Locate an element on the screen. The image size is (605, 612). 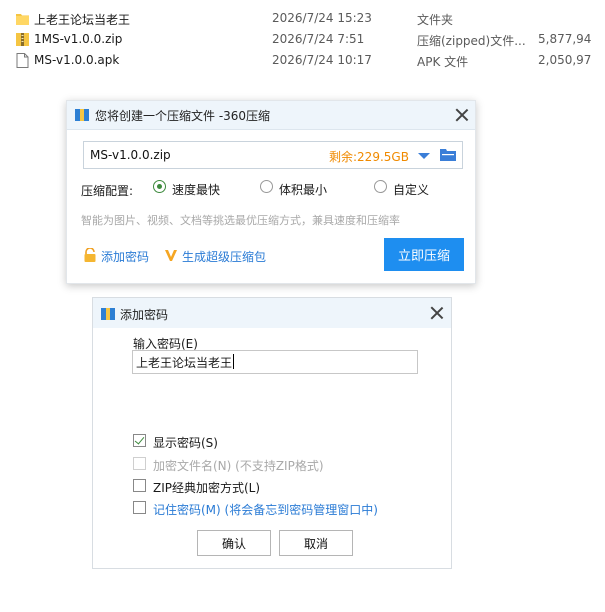
file-size: 2,050,97 is located at coordinates (565, 60).